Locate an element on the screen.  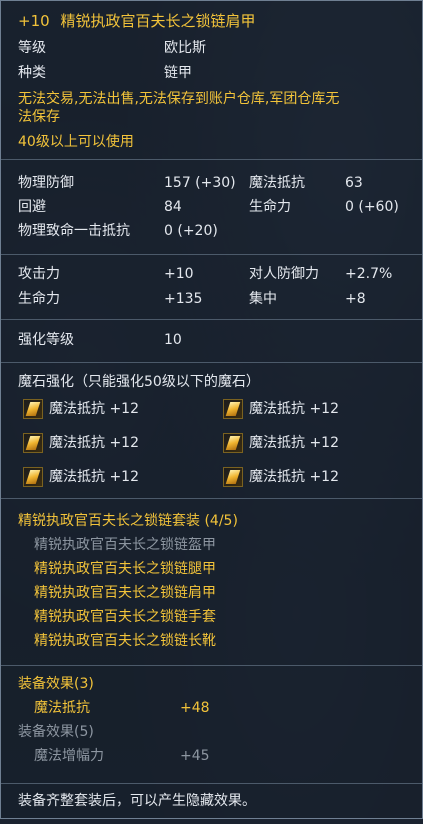
bonus-value: +2.7% is located at coordinates (369, 274).